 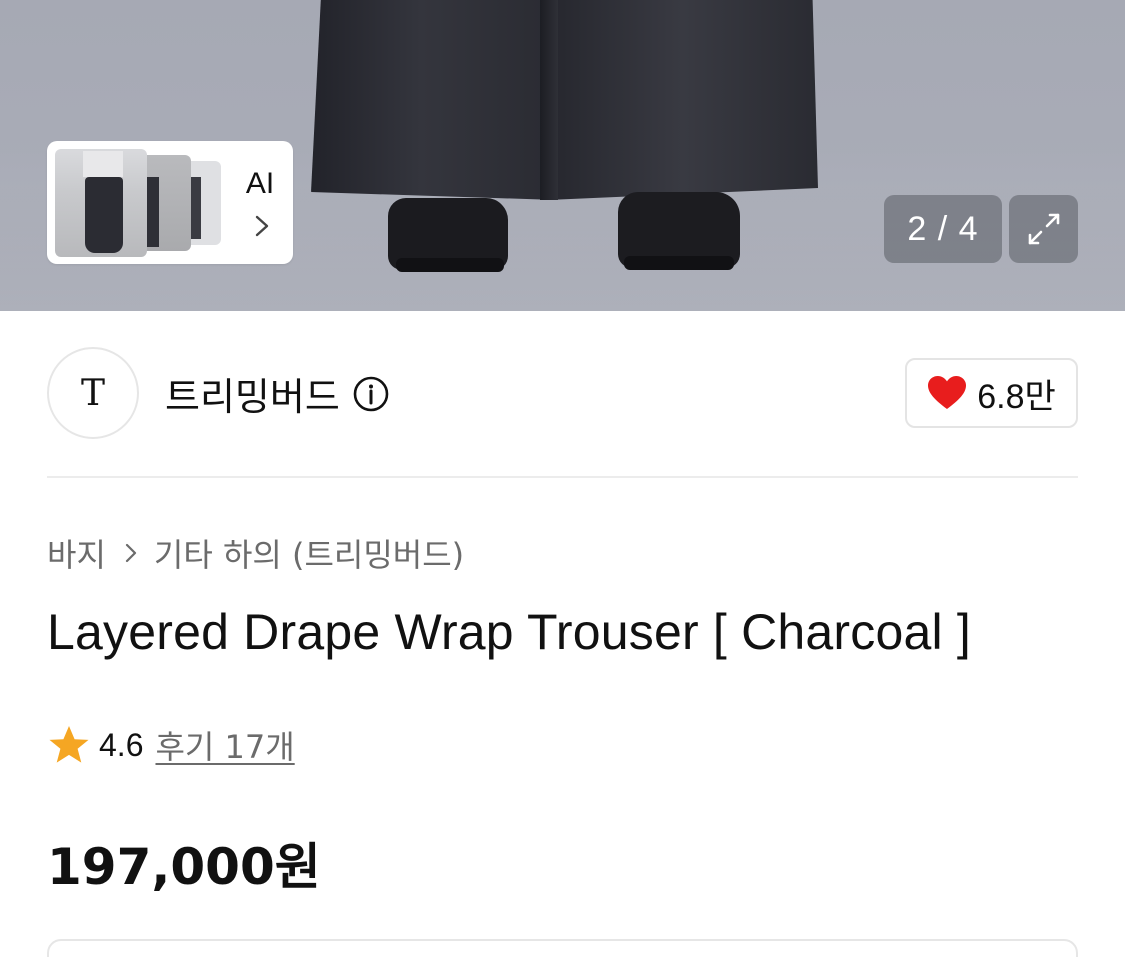 I want to click on brand-logo: T, so click(x=93, y=393).